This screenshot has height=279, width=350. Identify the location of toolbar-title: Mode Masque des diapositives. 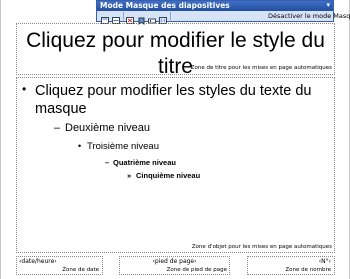
(215, 6).